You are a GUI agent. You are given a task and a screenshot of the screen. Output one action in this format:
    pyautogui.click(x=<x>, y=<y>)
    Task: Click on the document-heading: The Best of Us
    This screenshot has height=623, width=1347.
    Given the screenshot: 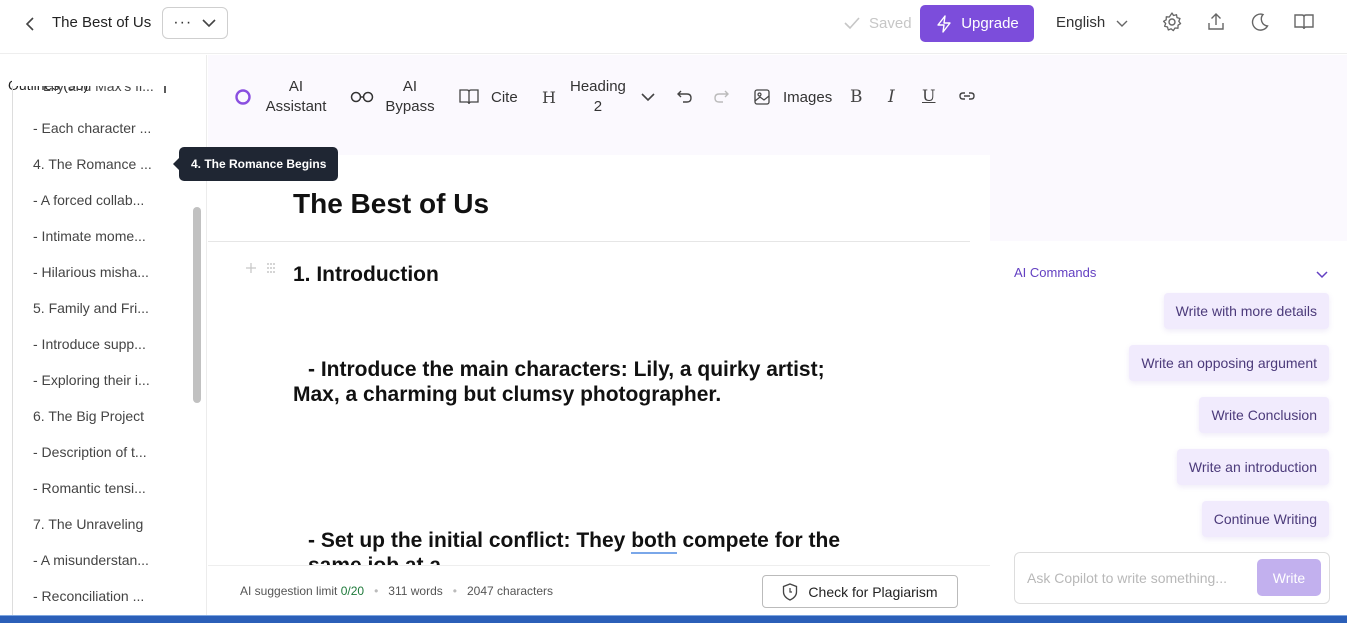 What is the action you would take?
    pyautogui.click(x=391, y=204)
    